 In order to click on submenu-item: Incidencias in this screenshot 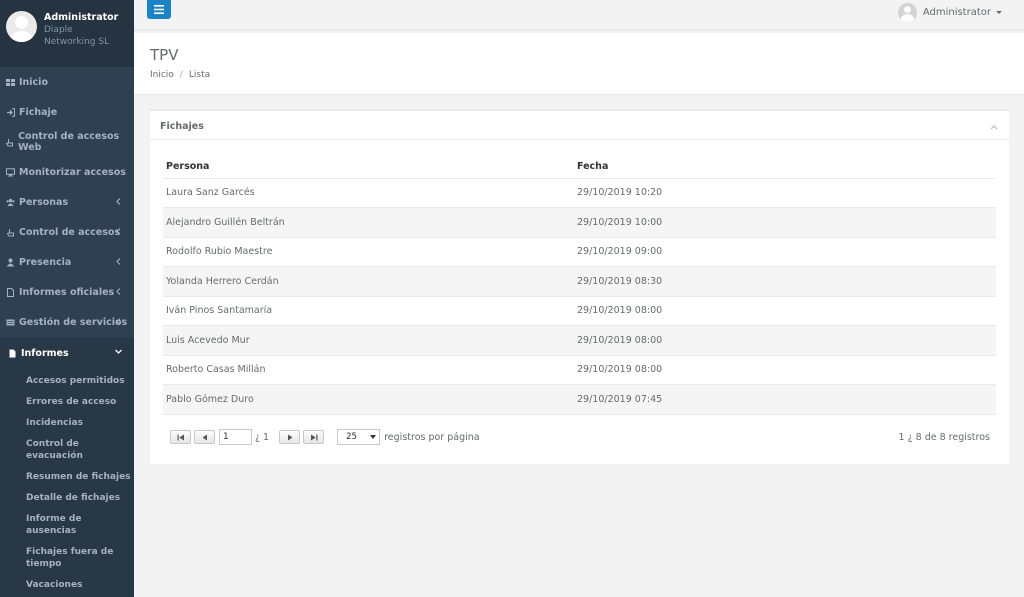, I will do `click(67, 423)`.